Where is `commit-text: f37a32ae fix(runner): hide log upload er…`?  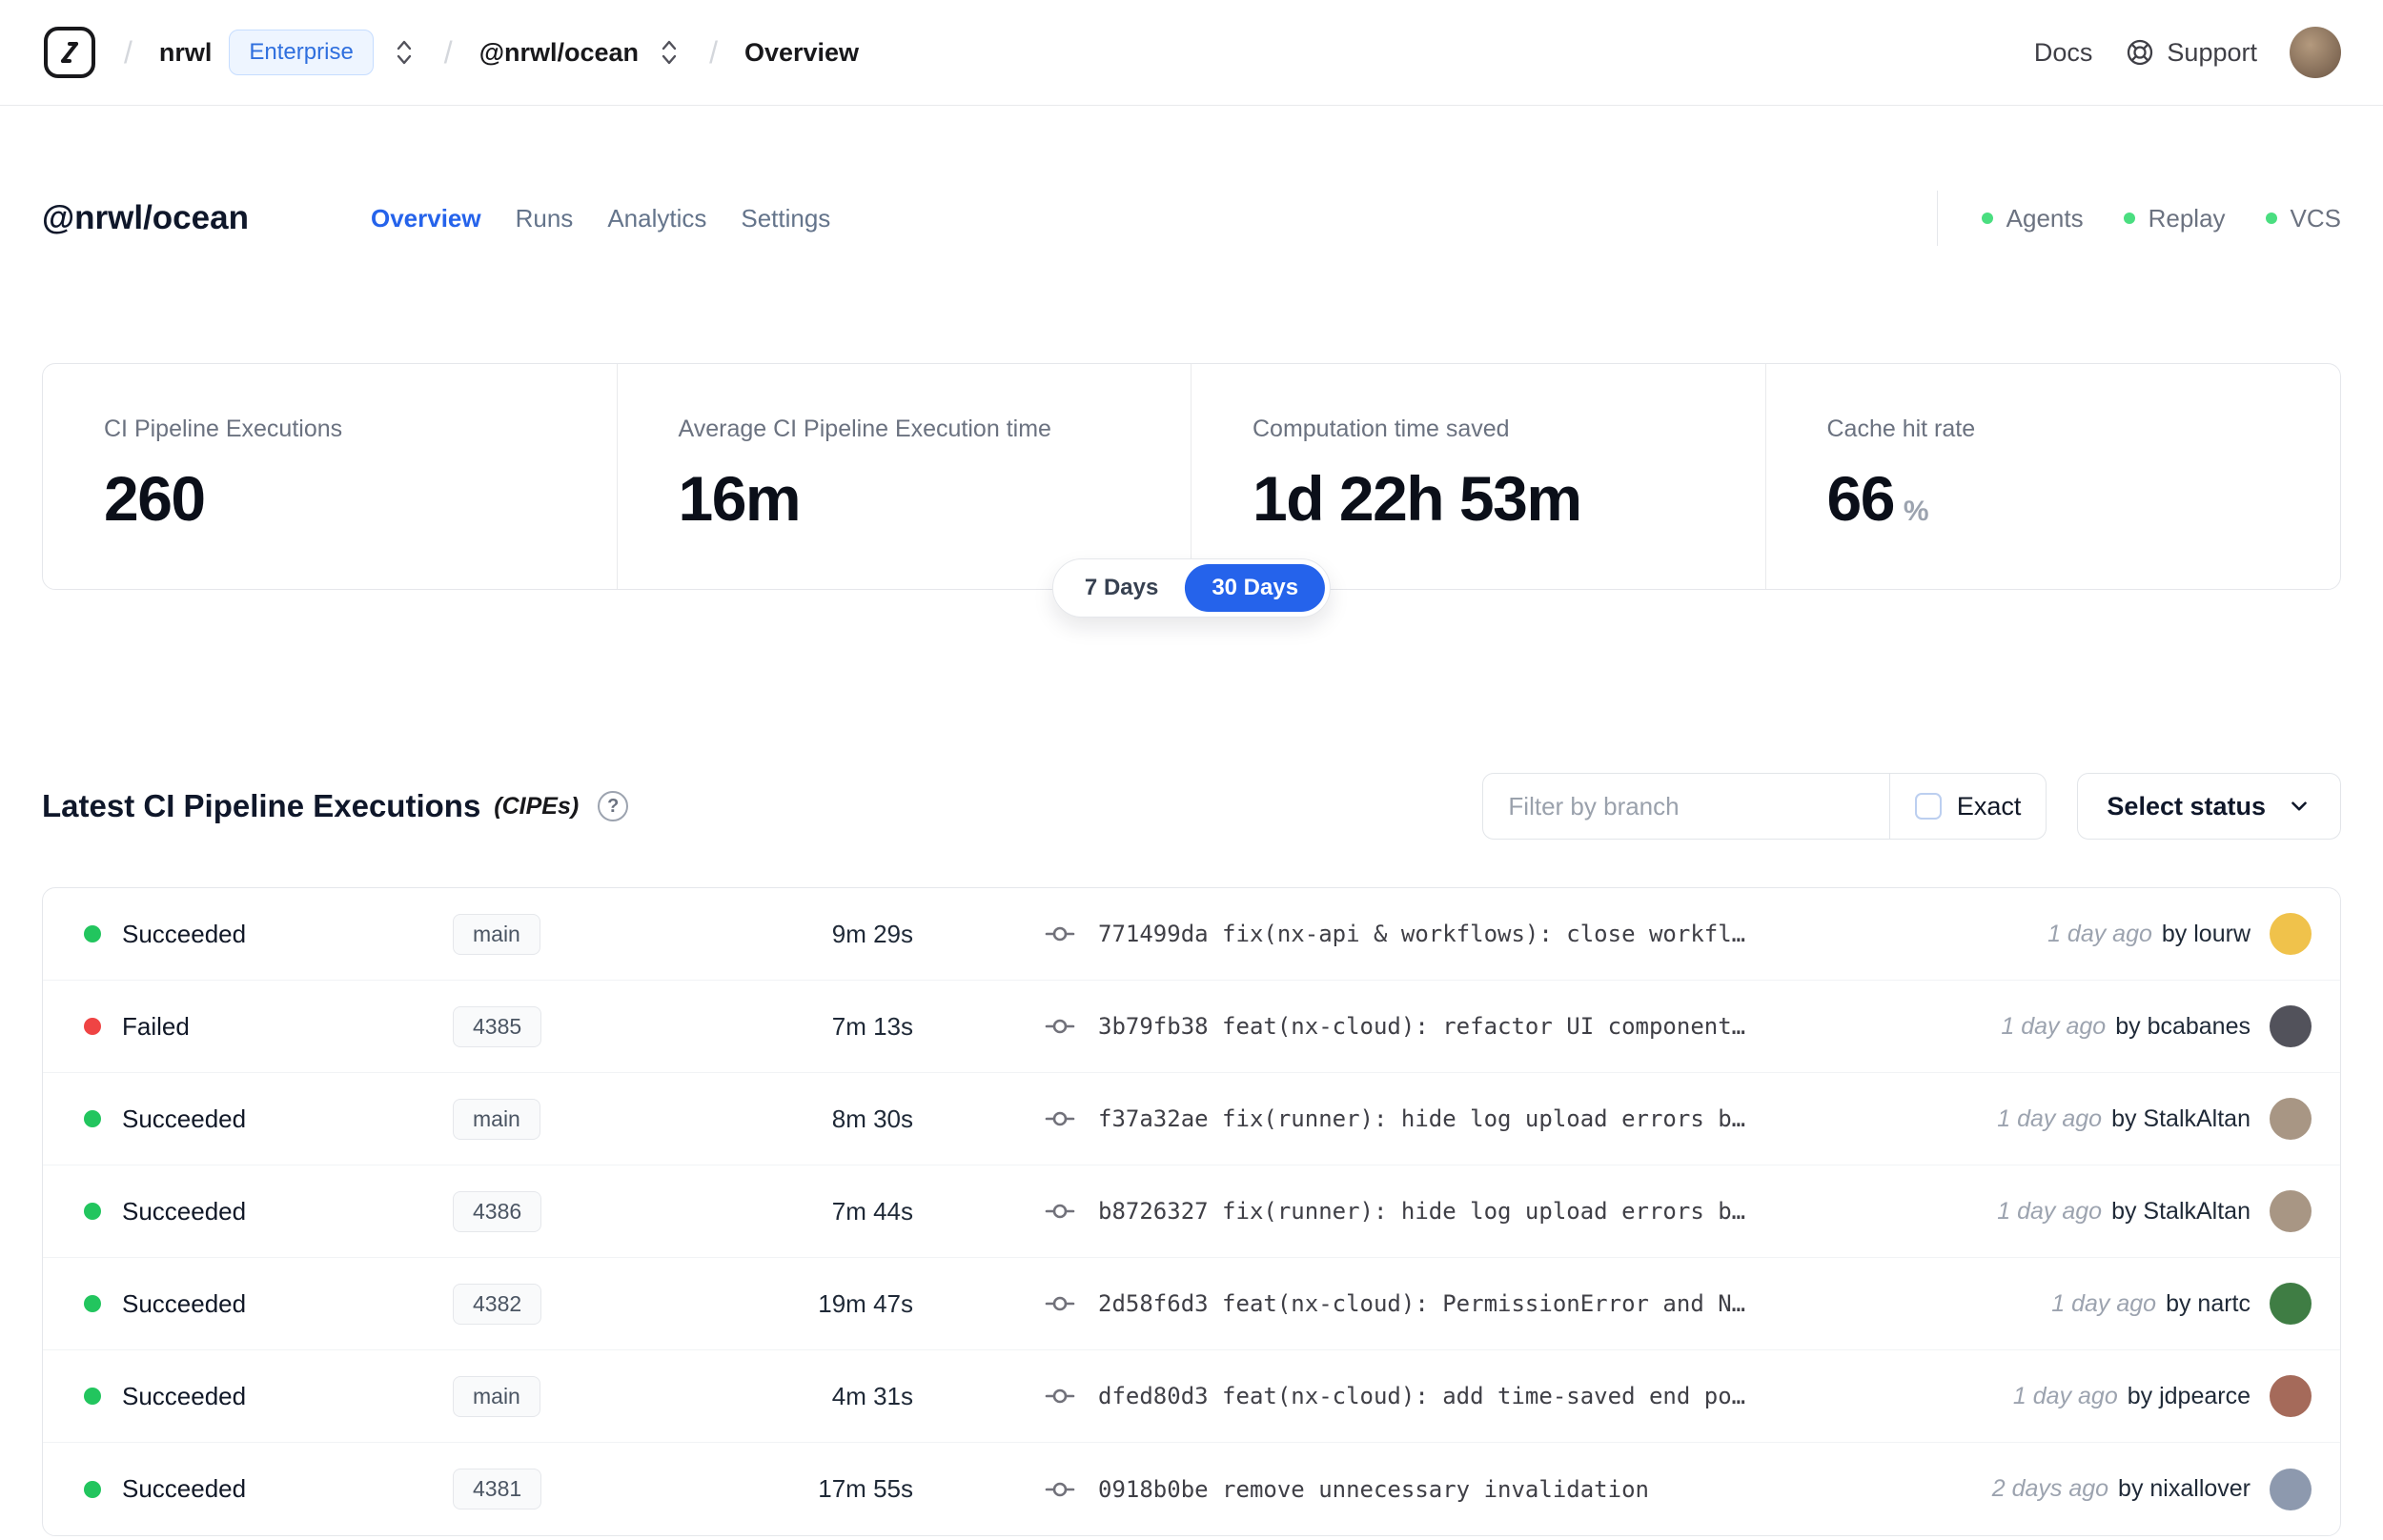
commit-text: f37a32ae fix(runner): hide log upload er… is located at coordinates (1421, 1118).